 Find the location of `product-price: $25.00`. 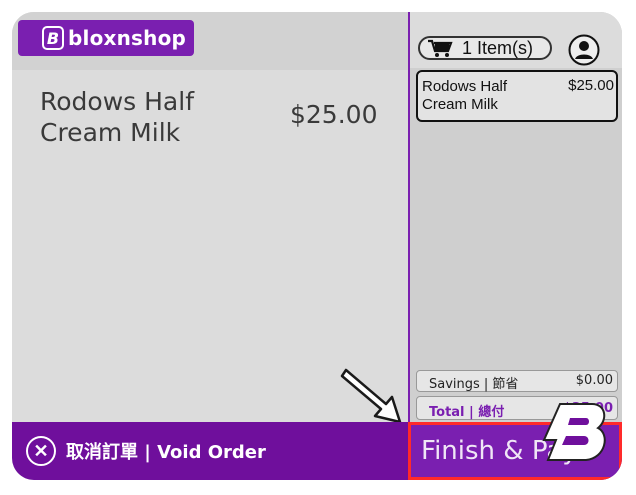

product-price: $25.00 is located at coordinates (334, 114).